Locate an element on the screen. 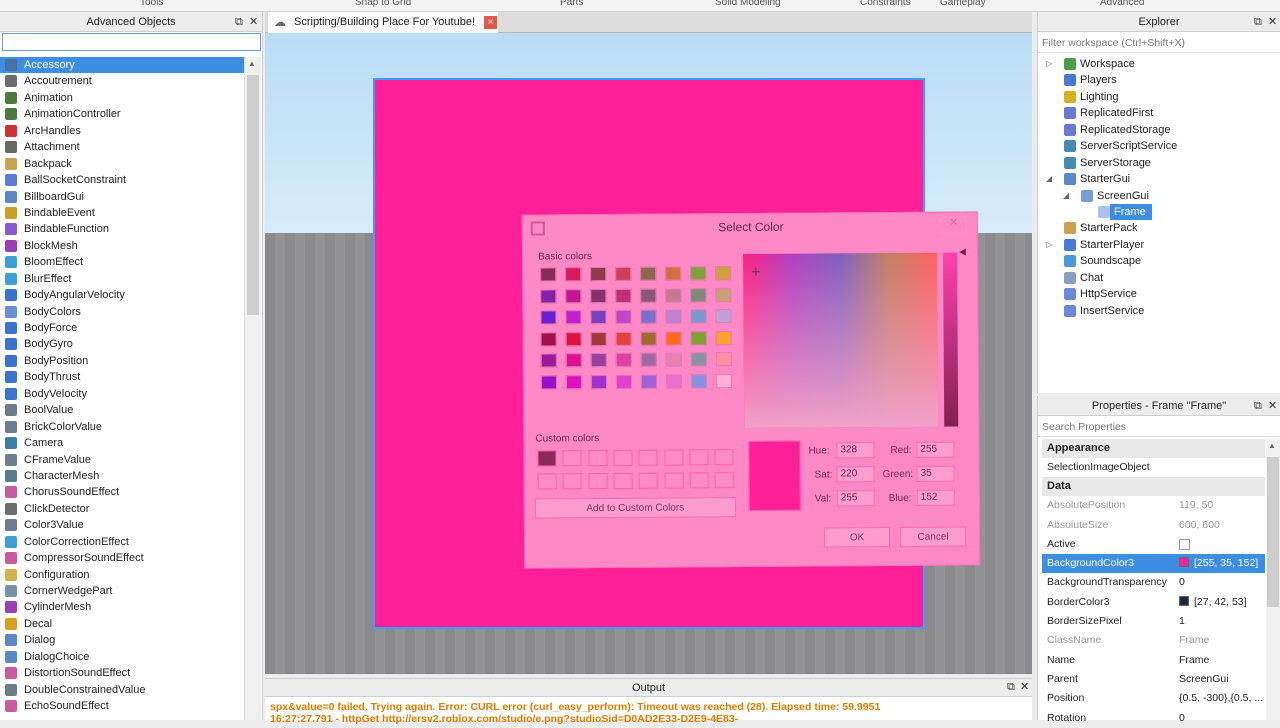 This screenshot has height=728, width=1280. object-list-item: BodyVelocity is located at coordinates (122, 394).